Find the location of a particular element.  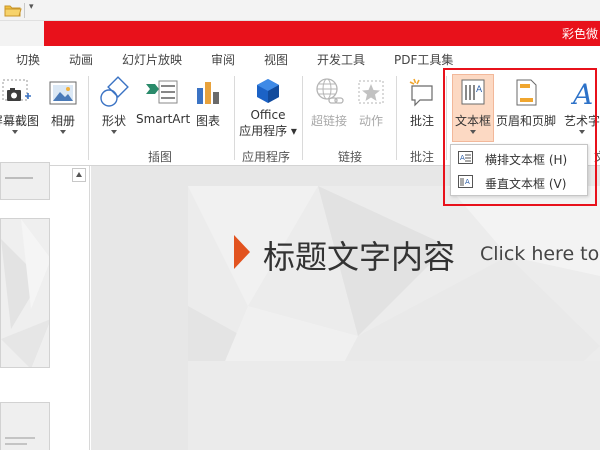

slide-thumbnail-pattern is located at coordinates (25, 293).